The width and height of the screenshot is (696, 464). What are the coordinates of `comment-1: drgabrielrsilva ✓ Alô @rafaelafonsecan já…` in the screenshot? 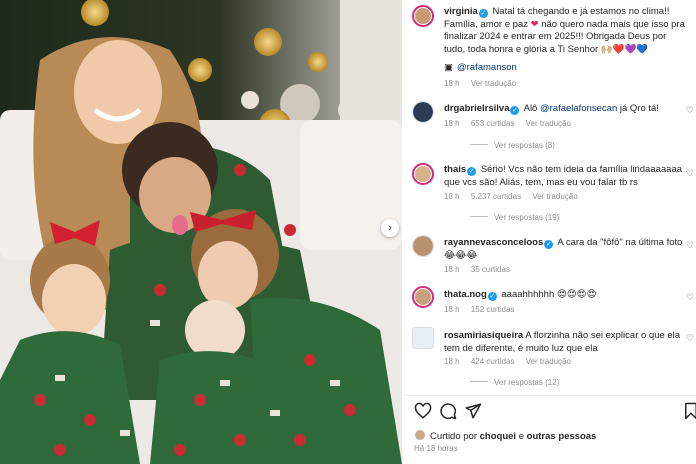 It's located at (565, 109).